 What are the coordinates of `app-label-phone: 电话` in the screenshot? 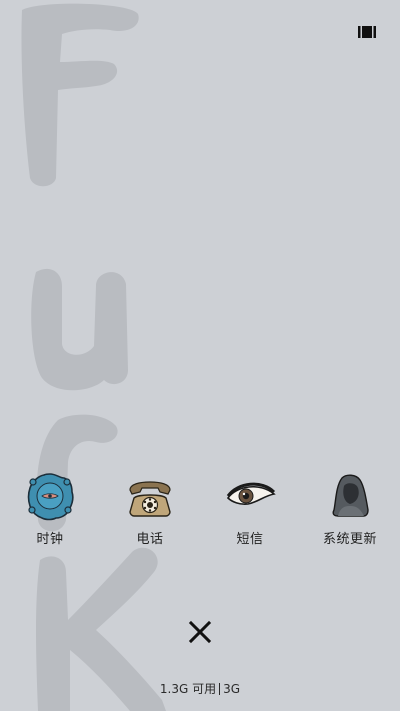 It's located at (150, 539).